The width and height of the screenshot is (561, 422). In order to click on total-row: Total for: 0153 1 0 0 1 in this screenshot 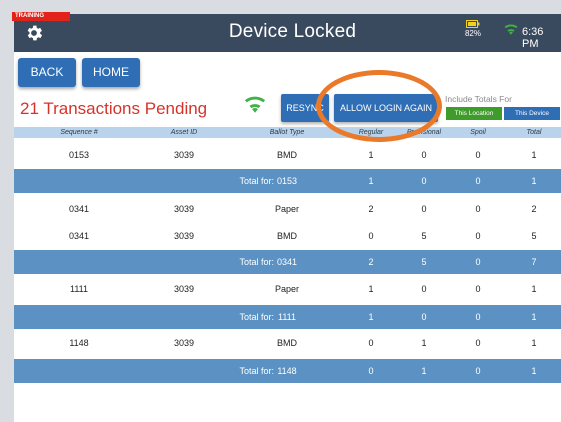, I will do `click(287, 181)`.